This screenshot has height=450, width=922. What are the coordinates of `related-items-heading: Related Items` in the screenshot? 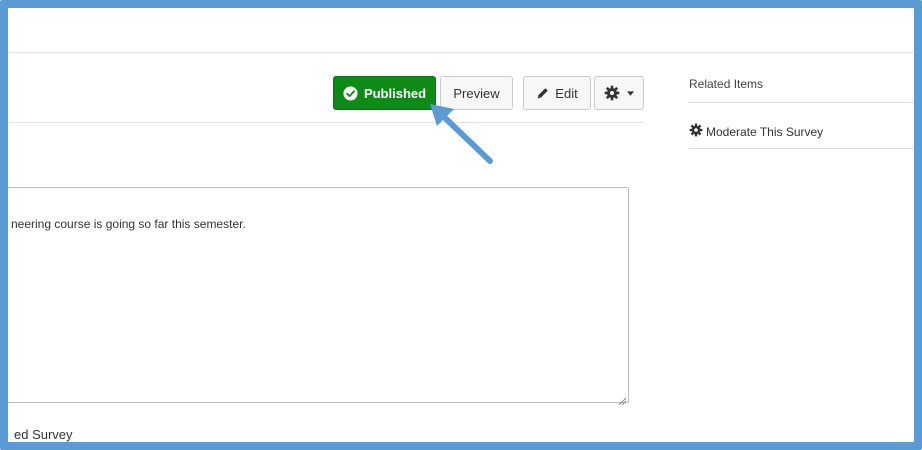 It's located at (726, 84).